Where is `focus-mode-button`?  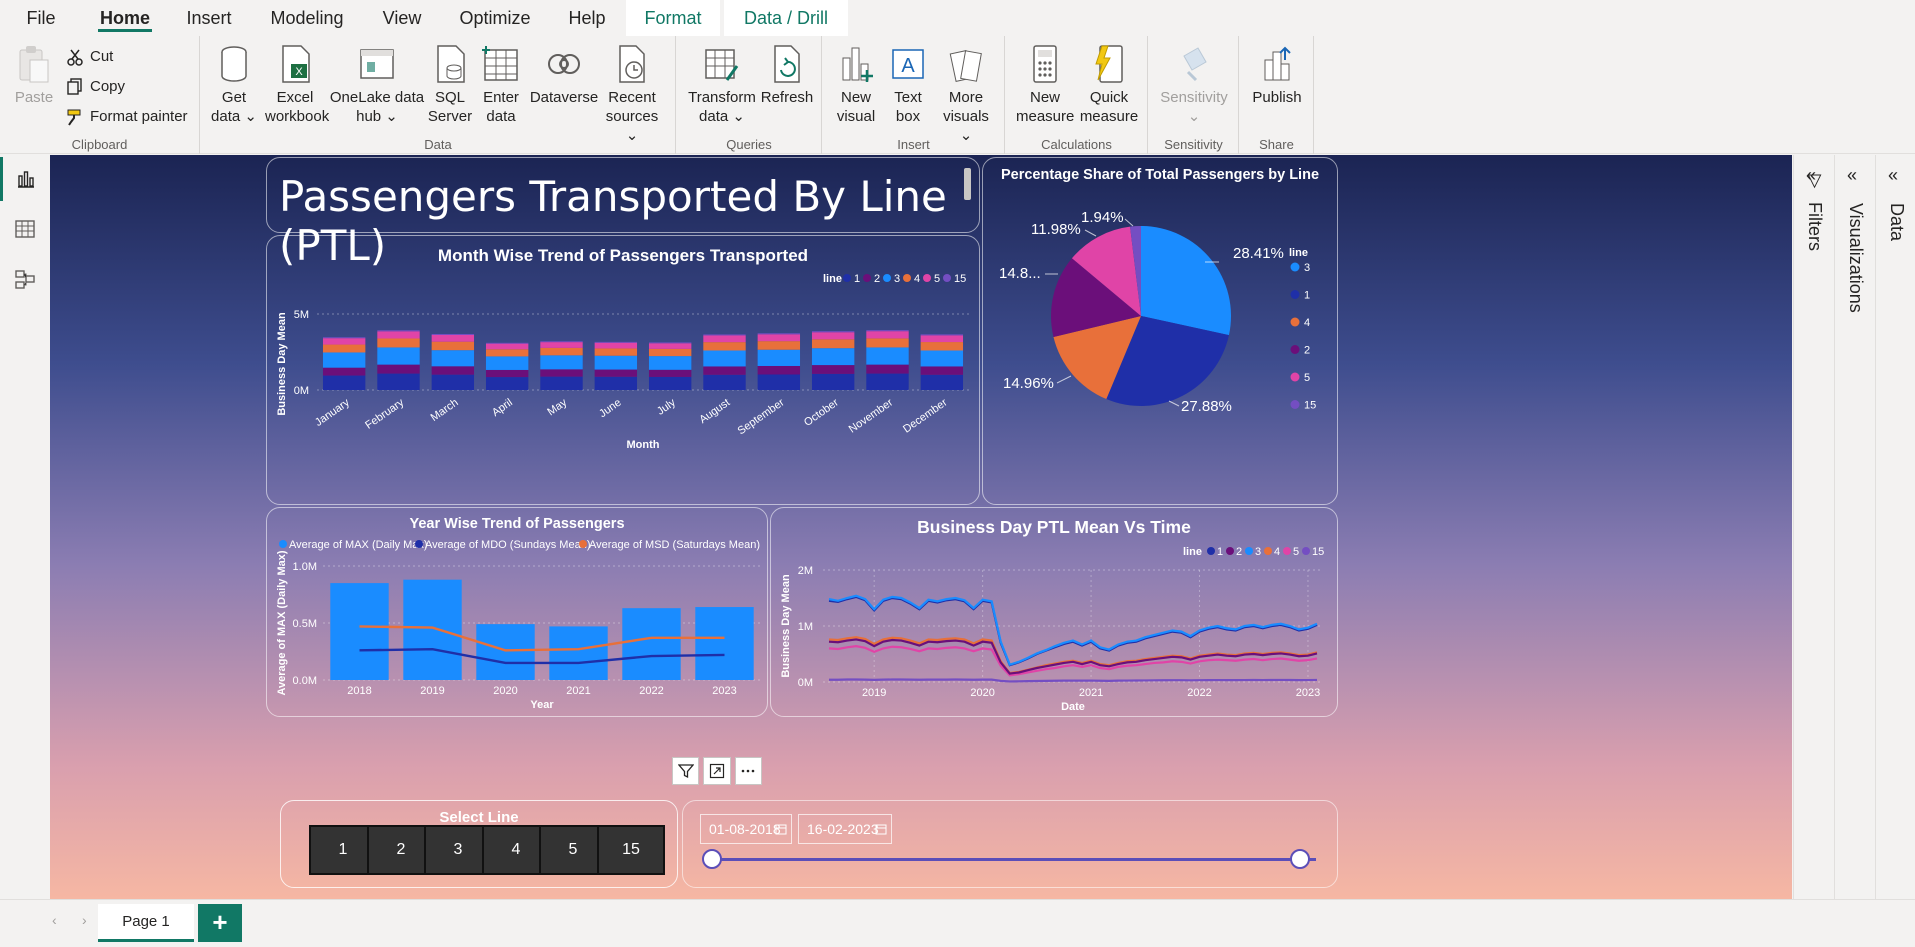
focus-mode-button is located at coordinates (717, 771).